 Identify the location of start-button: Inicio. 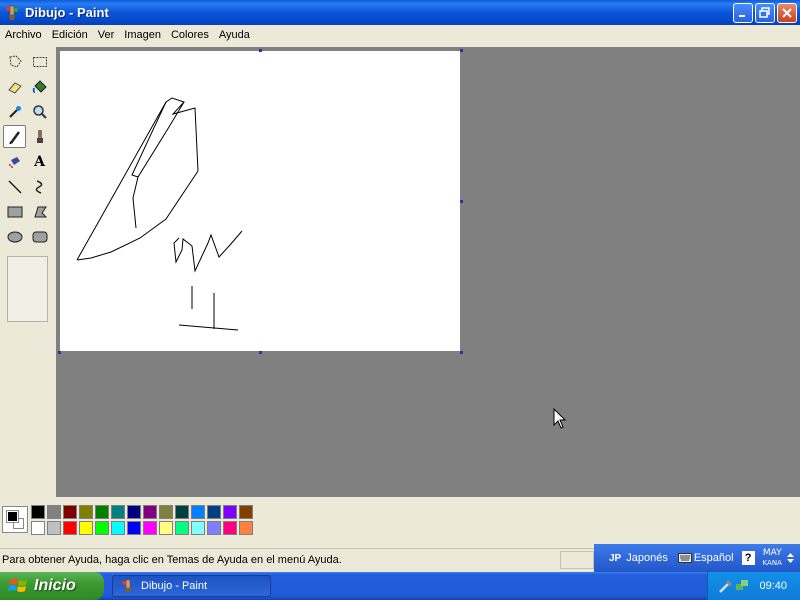
(52, 586).